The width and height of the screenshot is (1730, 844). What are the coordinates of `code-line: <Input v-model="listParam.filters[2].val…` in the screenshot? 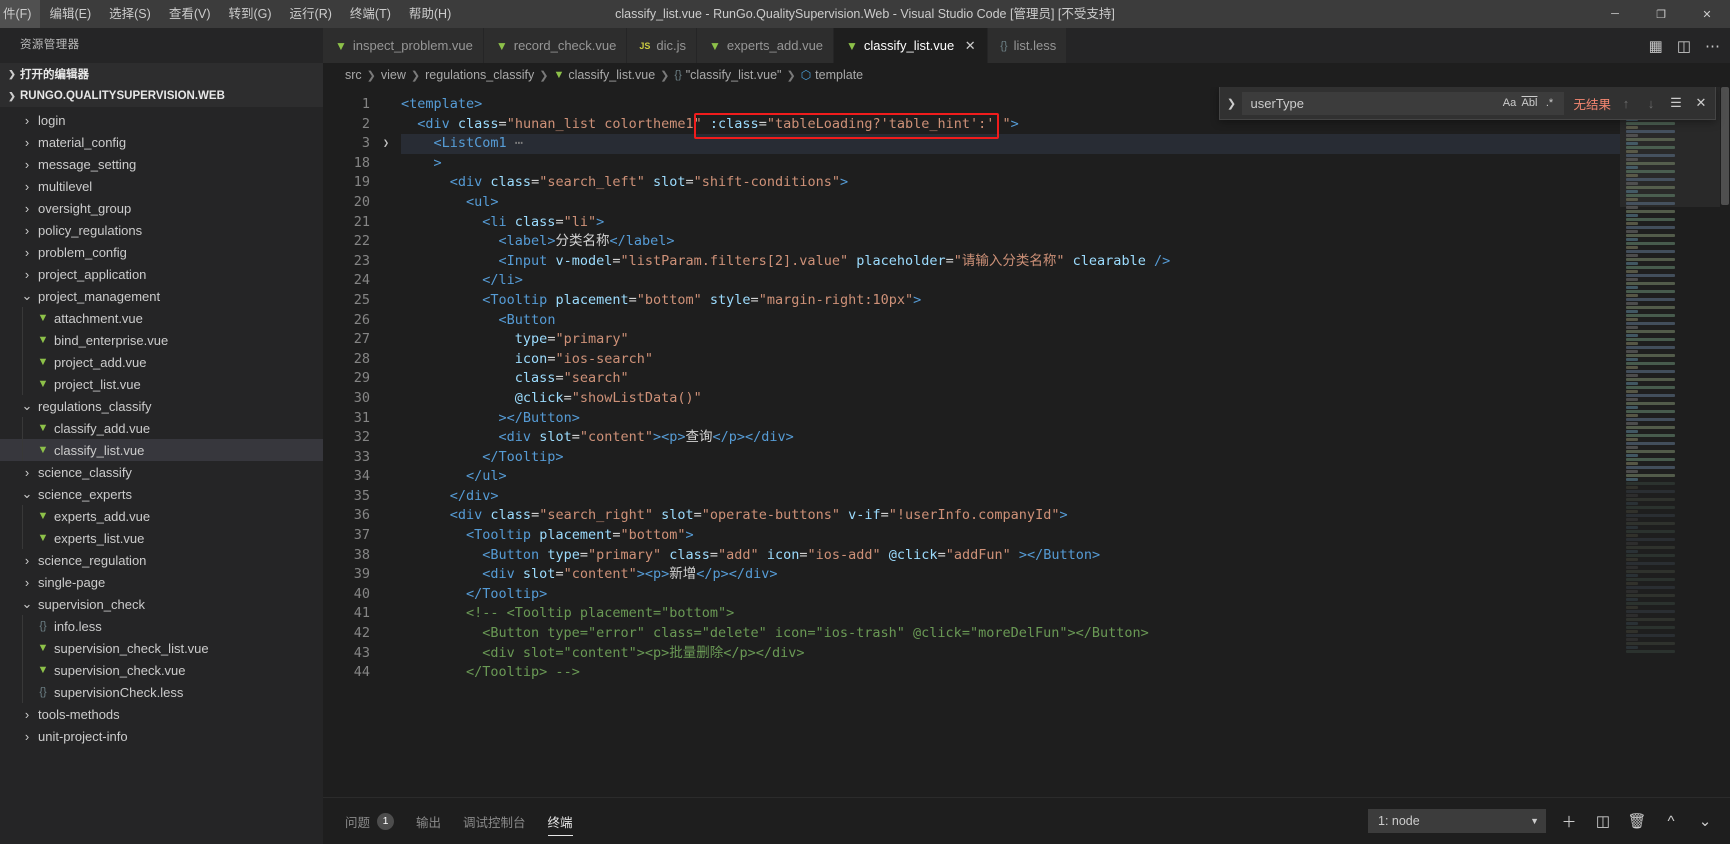 It's located at (1010, 262).